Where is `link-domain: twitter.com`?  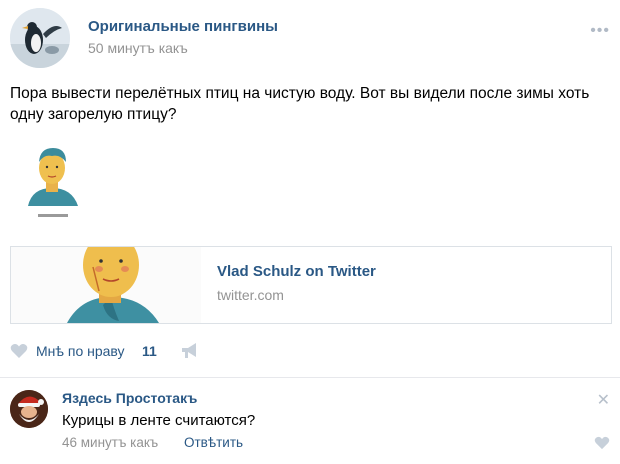 link-domain: twitter.com is located at coordinates (250, 295).